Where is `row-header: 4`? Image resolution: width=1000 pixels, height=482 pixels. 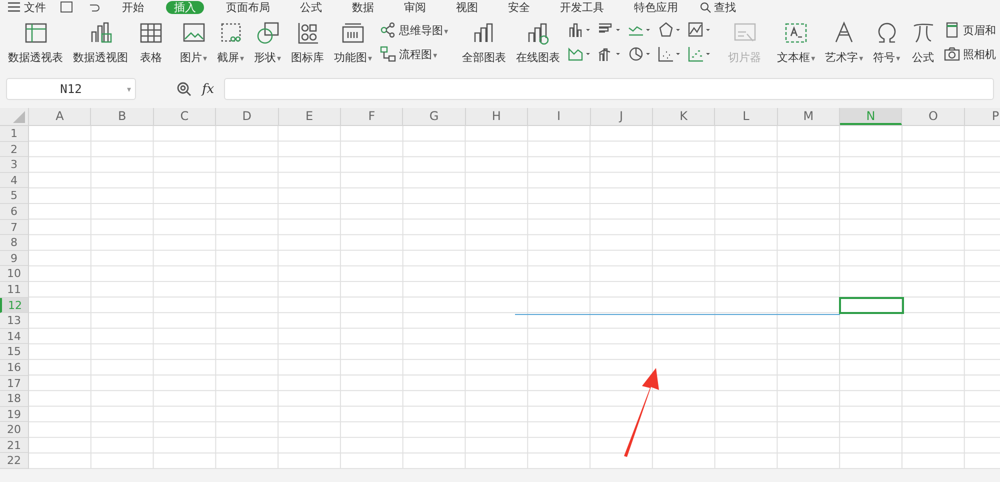 row-header: 4 is located at coordinates (14, 180).